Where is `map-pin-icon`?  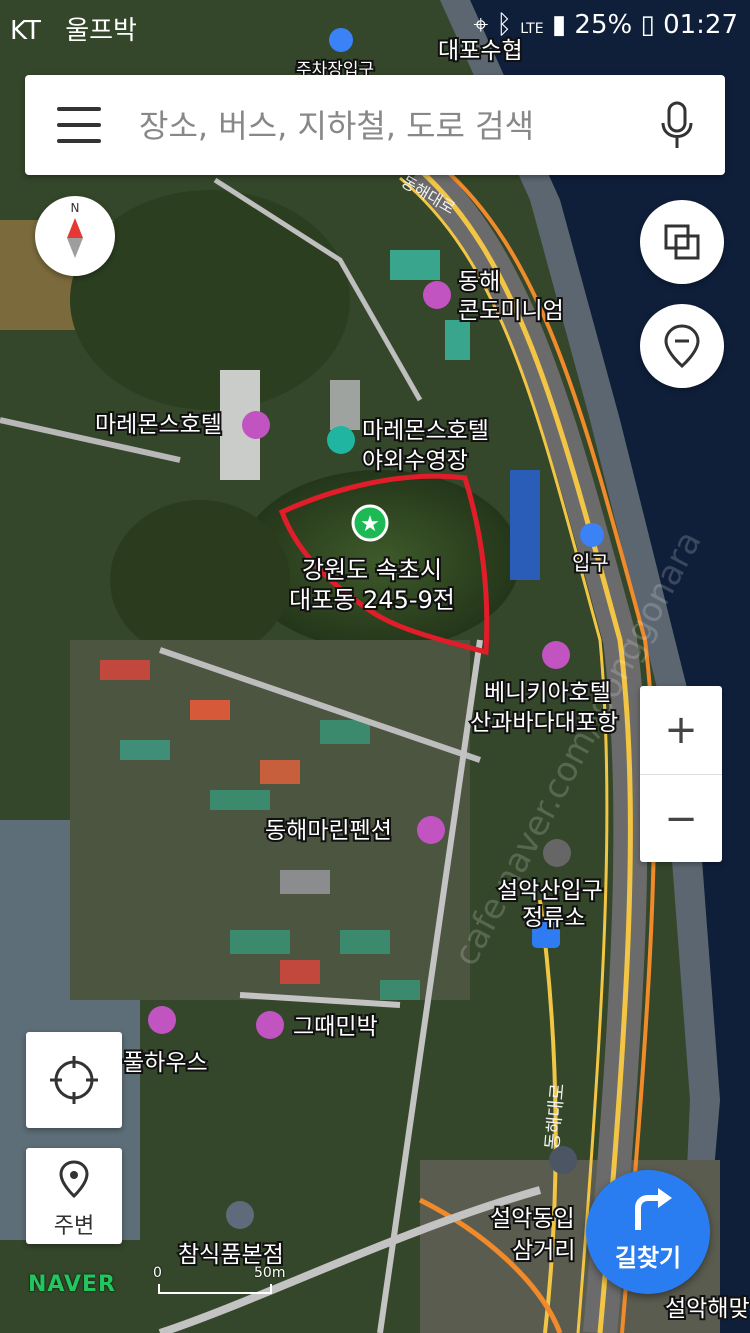
map-pin-icon is located at coordinates (682, 346).